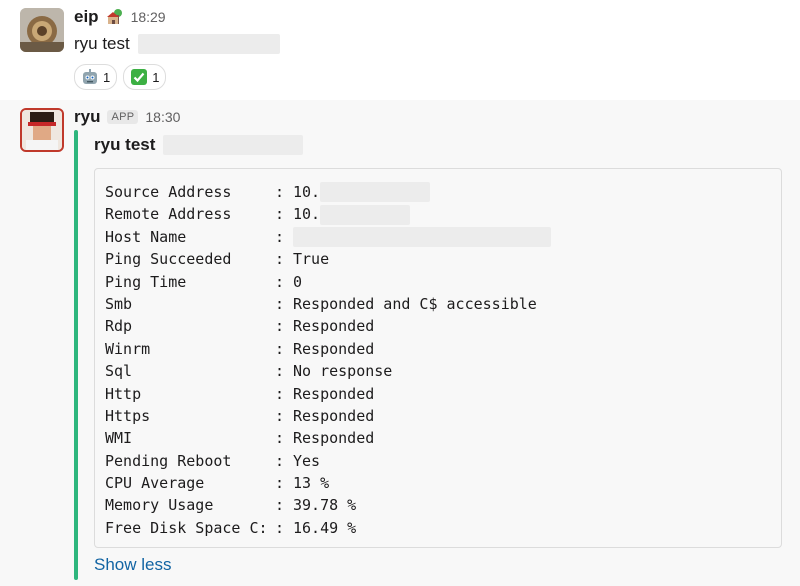 The image size is (800, 586). I want to click on code-row: Pending Reboot: Yes, so click(438, 461).